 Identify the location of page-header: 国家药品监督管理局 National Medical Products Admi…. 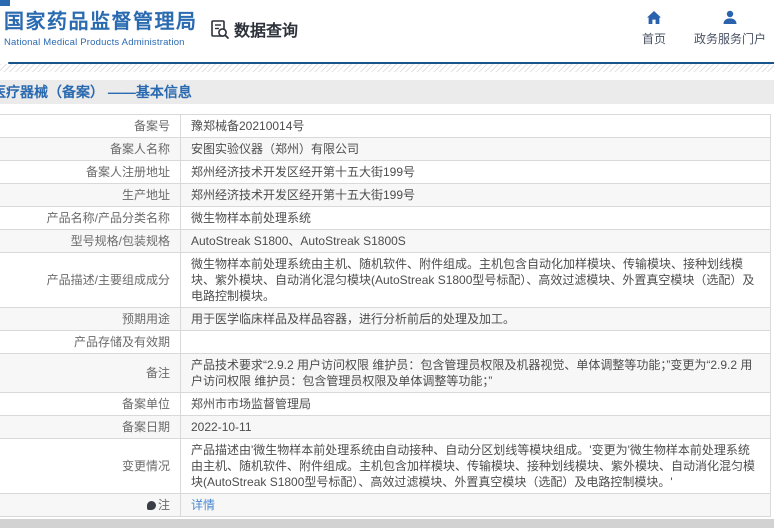
(387, 31).